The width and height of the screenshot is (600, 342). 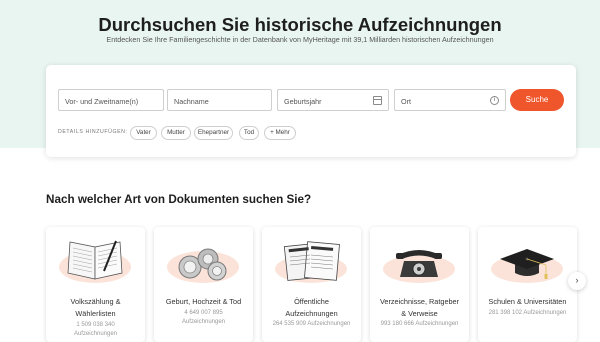 What do you see at coordinates (280, 133) in the screenshot?
I see `add-more-chip: + Mehr` at bounding box center [280, 133].